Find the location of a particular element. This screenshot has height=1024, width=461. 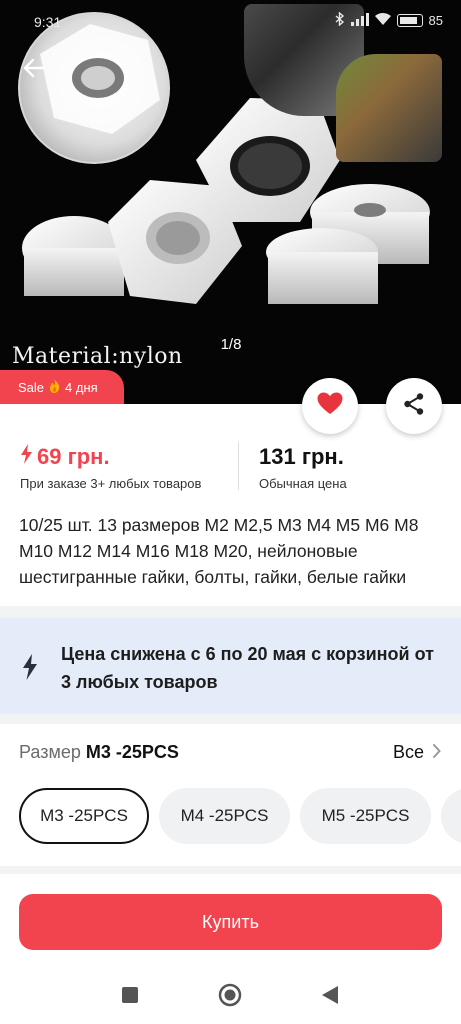

sale-duration: 4 дня is located at coordinates (81, 387).